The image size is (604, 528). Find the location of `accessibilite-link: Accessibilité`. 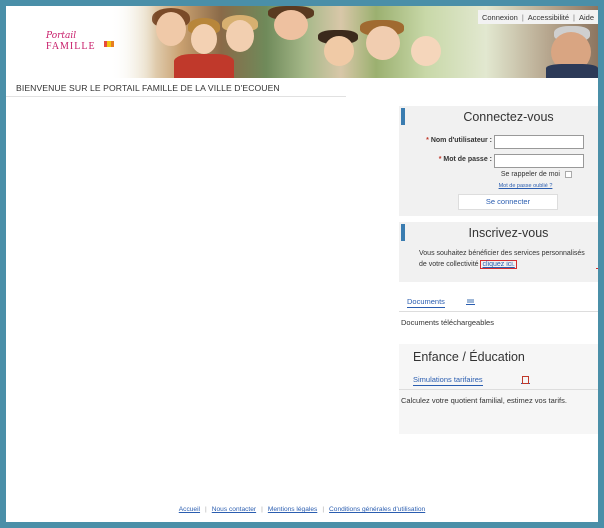

accessibilite-link: Accessibilité is located at coordinates (548, 17).